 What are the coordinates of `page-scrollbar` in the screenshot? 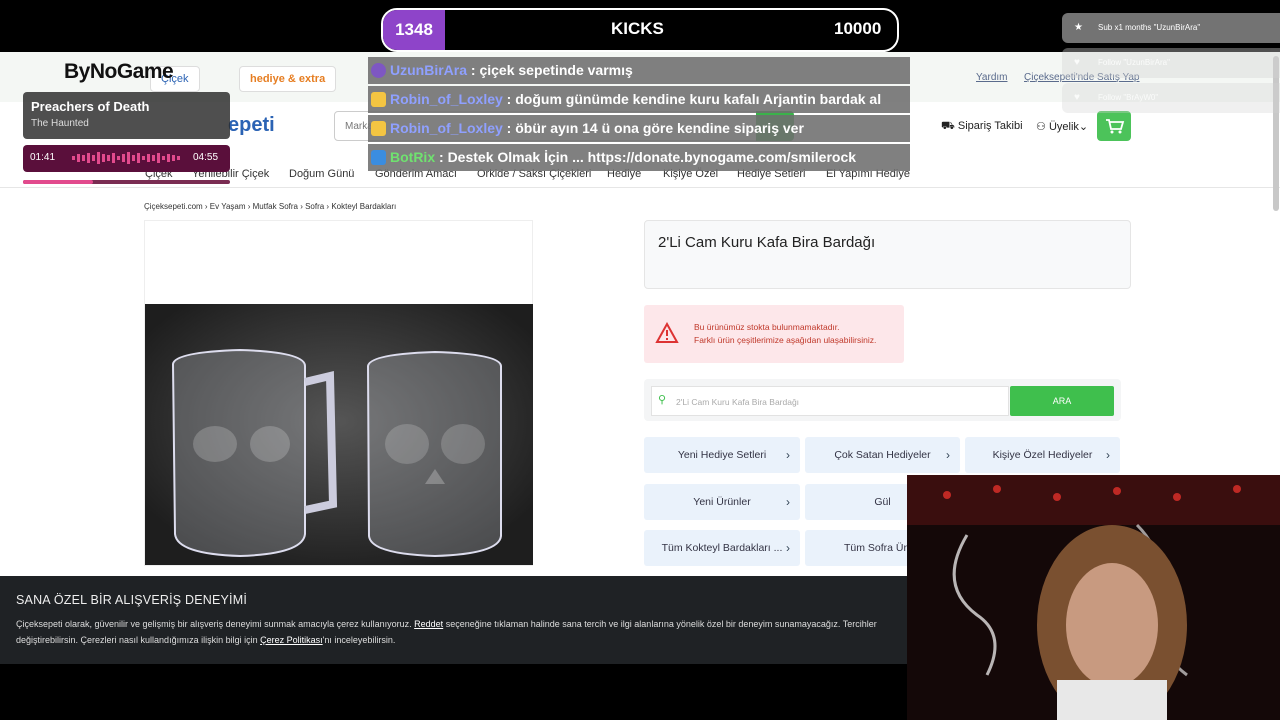 It's located at (1276, 133).